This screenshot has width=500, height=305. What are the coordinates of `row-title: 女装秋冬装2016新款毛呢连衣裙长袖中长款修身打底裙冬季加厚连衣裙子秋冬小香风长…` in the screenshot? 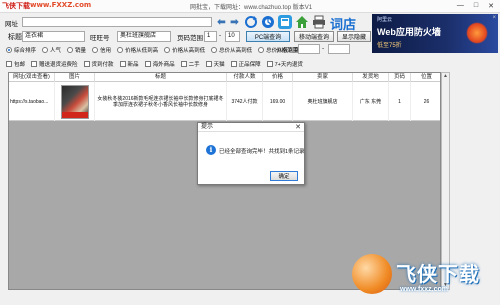 It's located at (161, 101).